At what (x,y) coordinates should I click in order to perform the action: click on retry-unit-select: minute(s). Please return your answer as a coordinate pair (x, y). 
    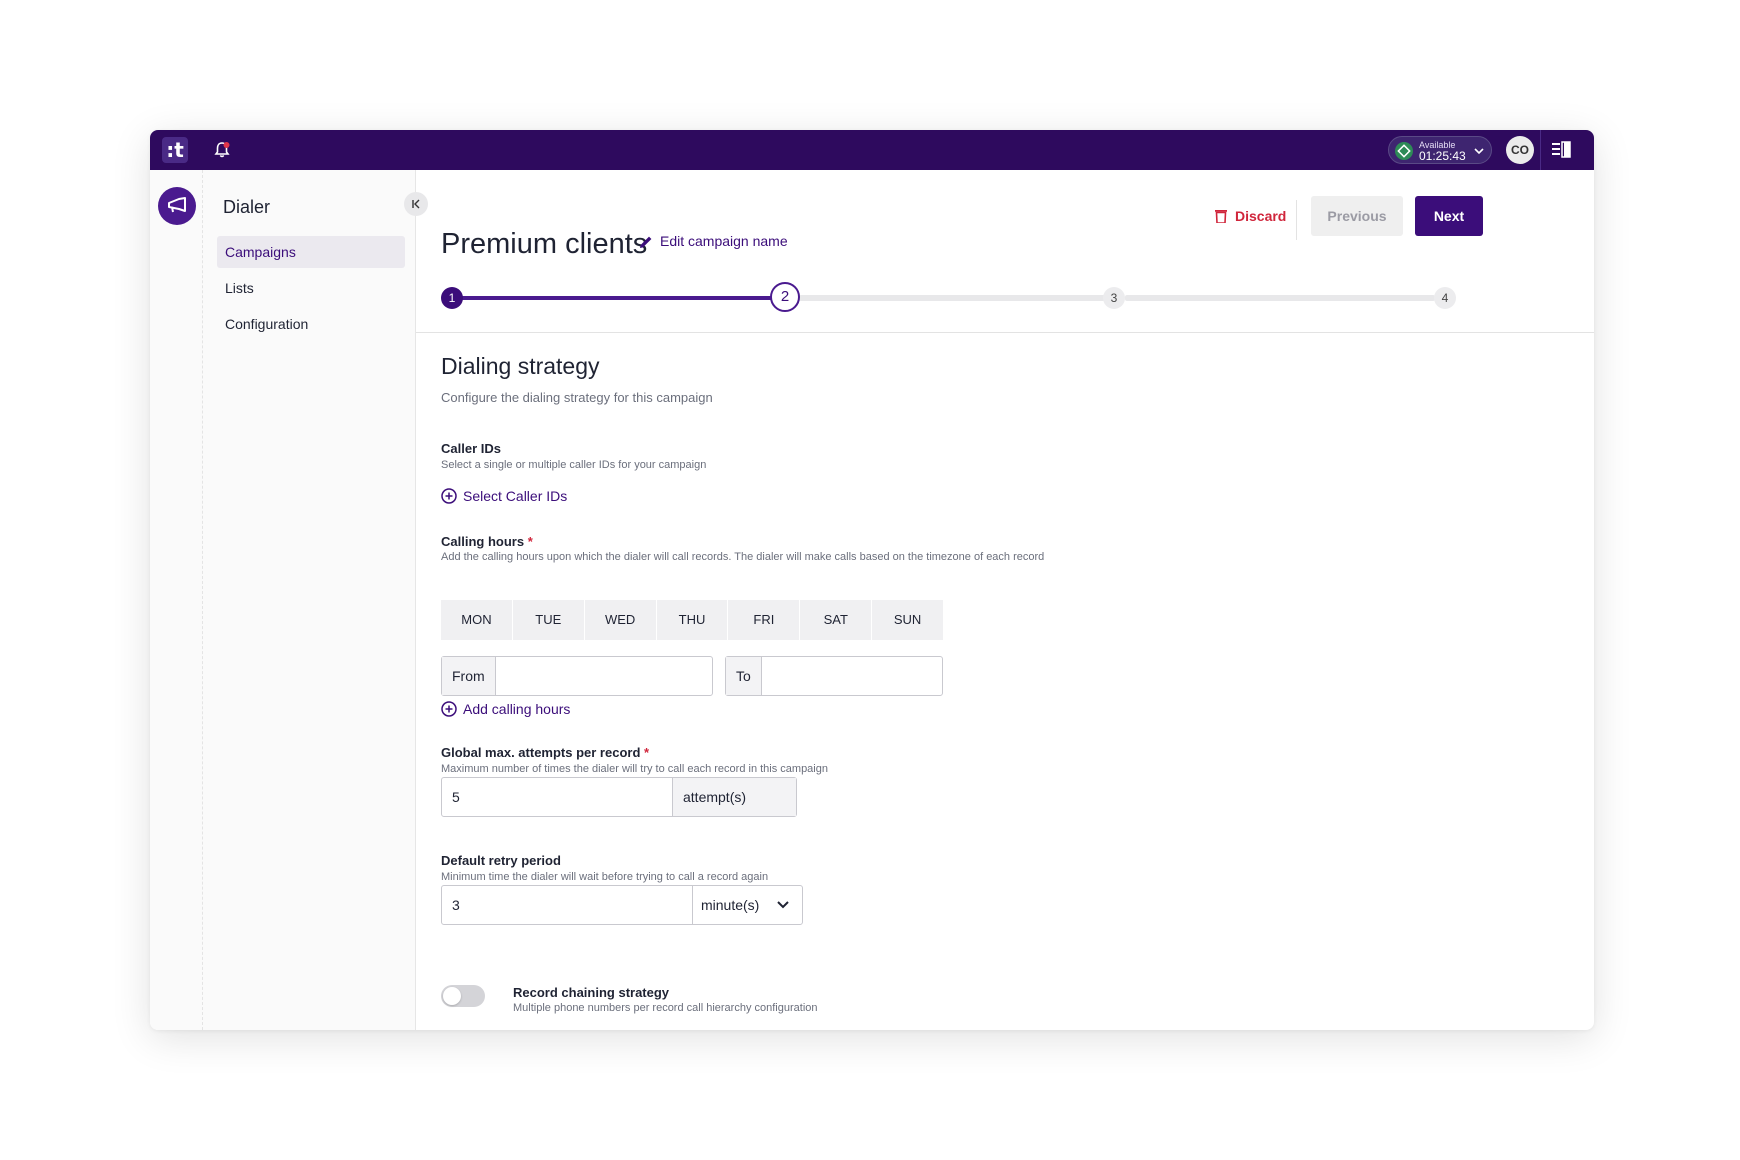
    Looking at the image, I should click on (747, 905).